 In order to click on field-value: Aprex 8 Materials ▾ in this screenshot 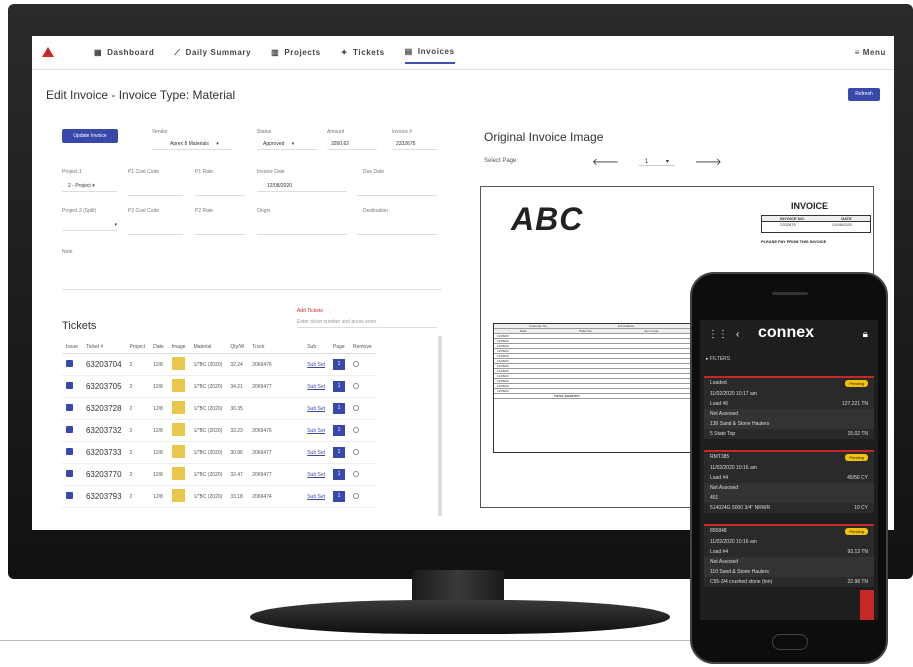, I will do `click(192, 145)`.